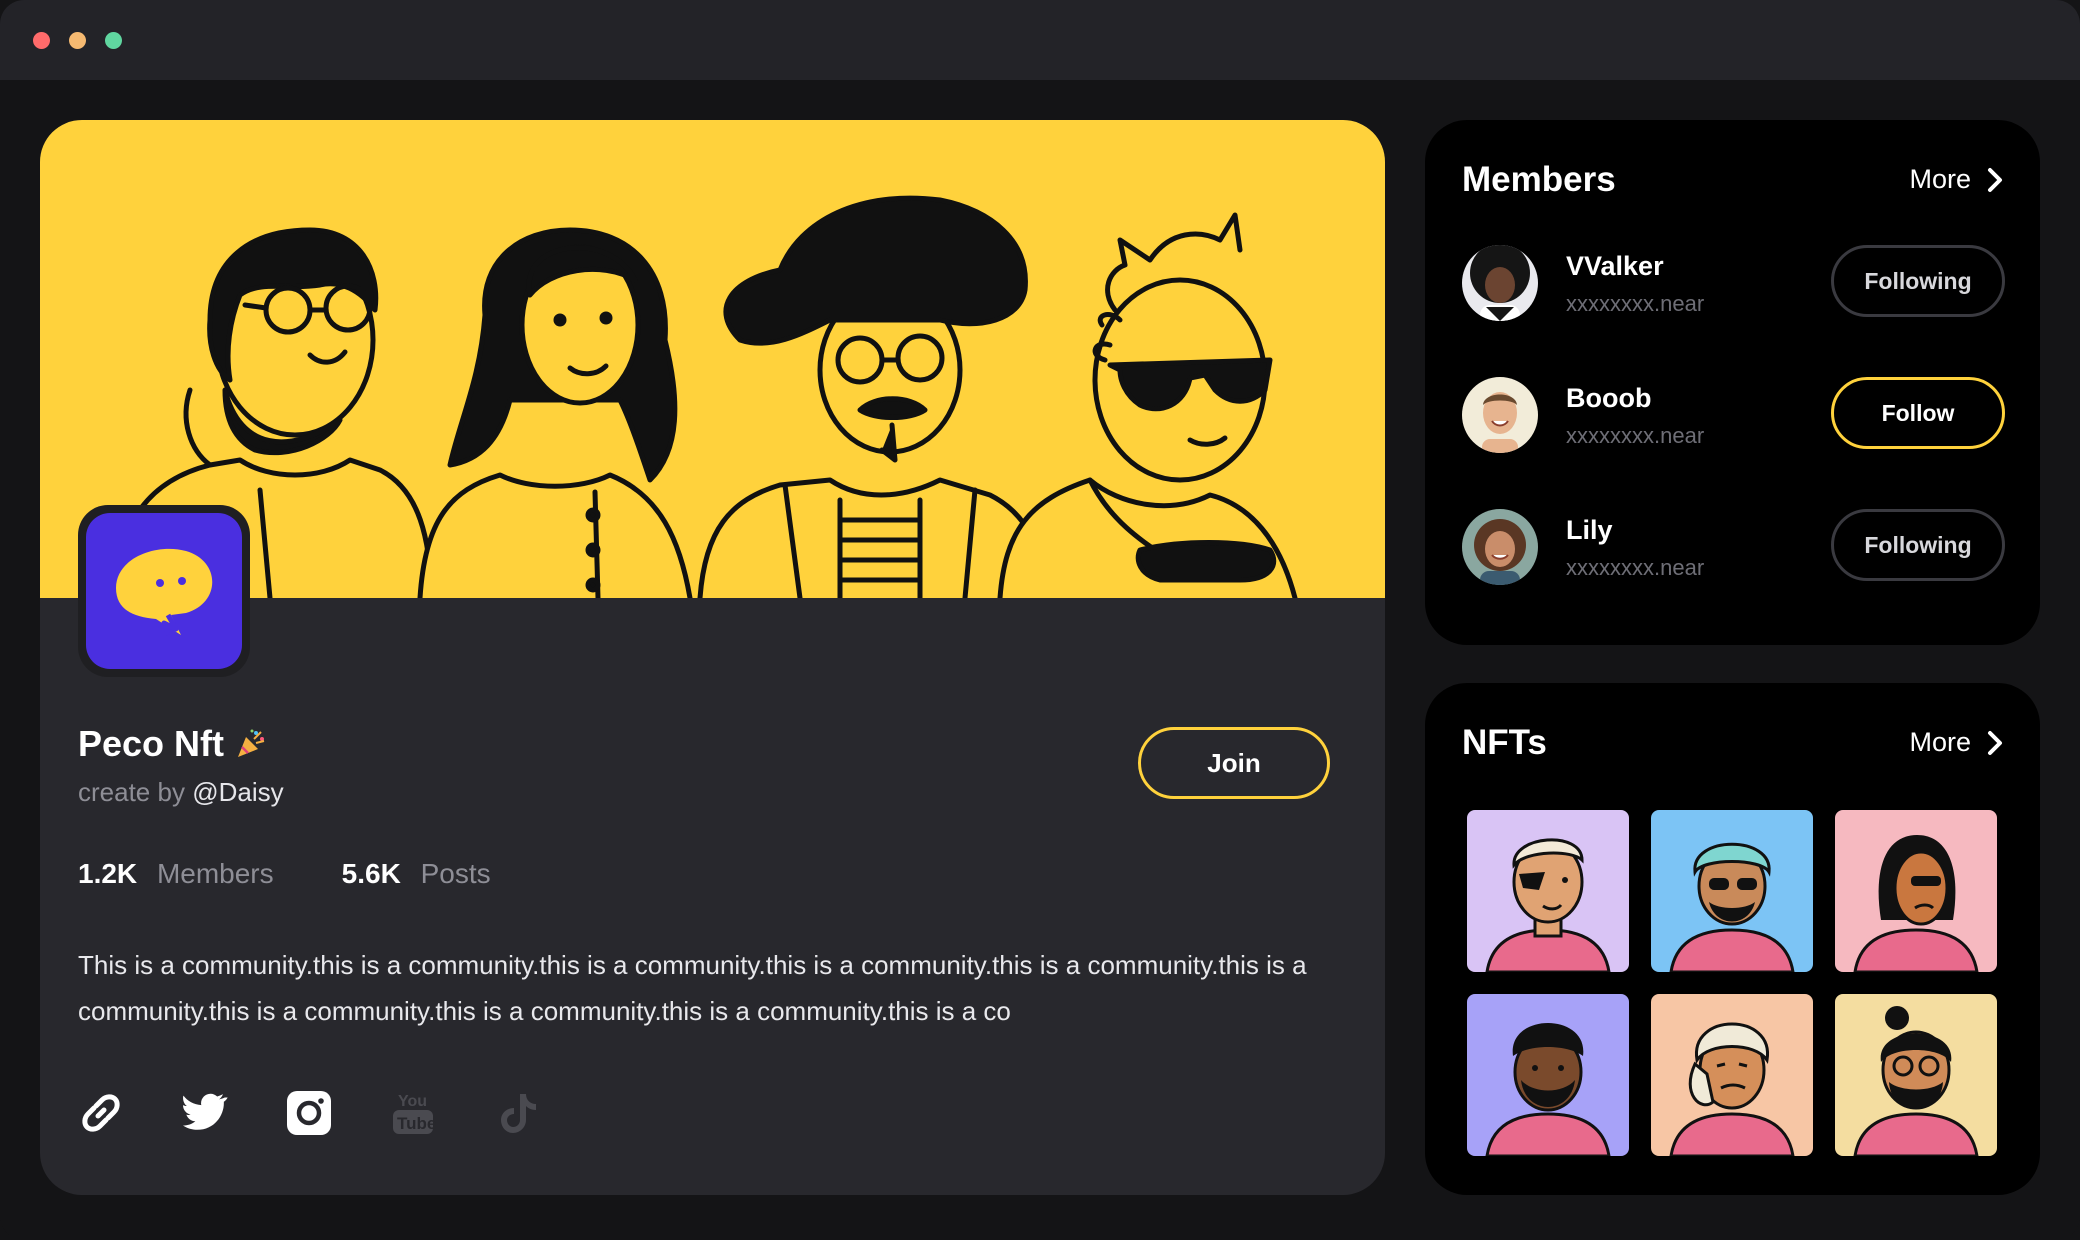  Describe the element at coordinates (1234, 763) in the screenshot. I see `join-button: Join` at that location.